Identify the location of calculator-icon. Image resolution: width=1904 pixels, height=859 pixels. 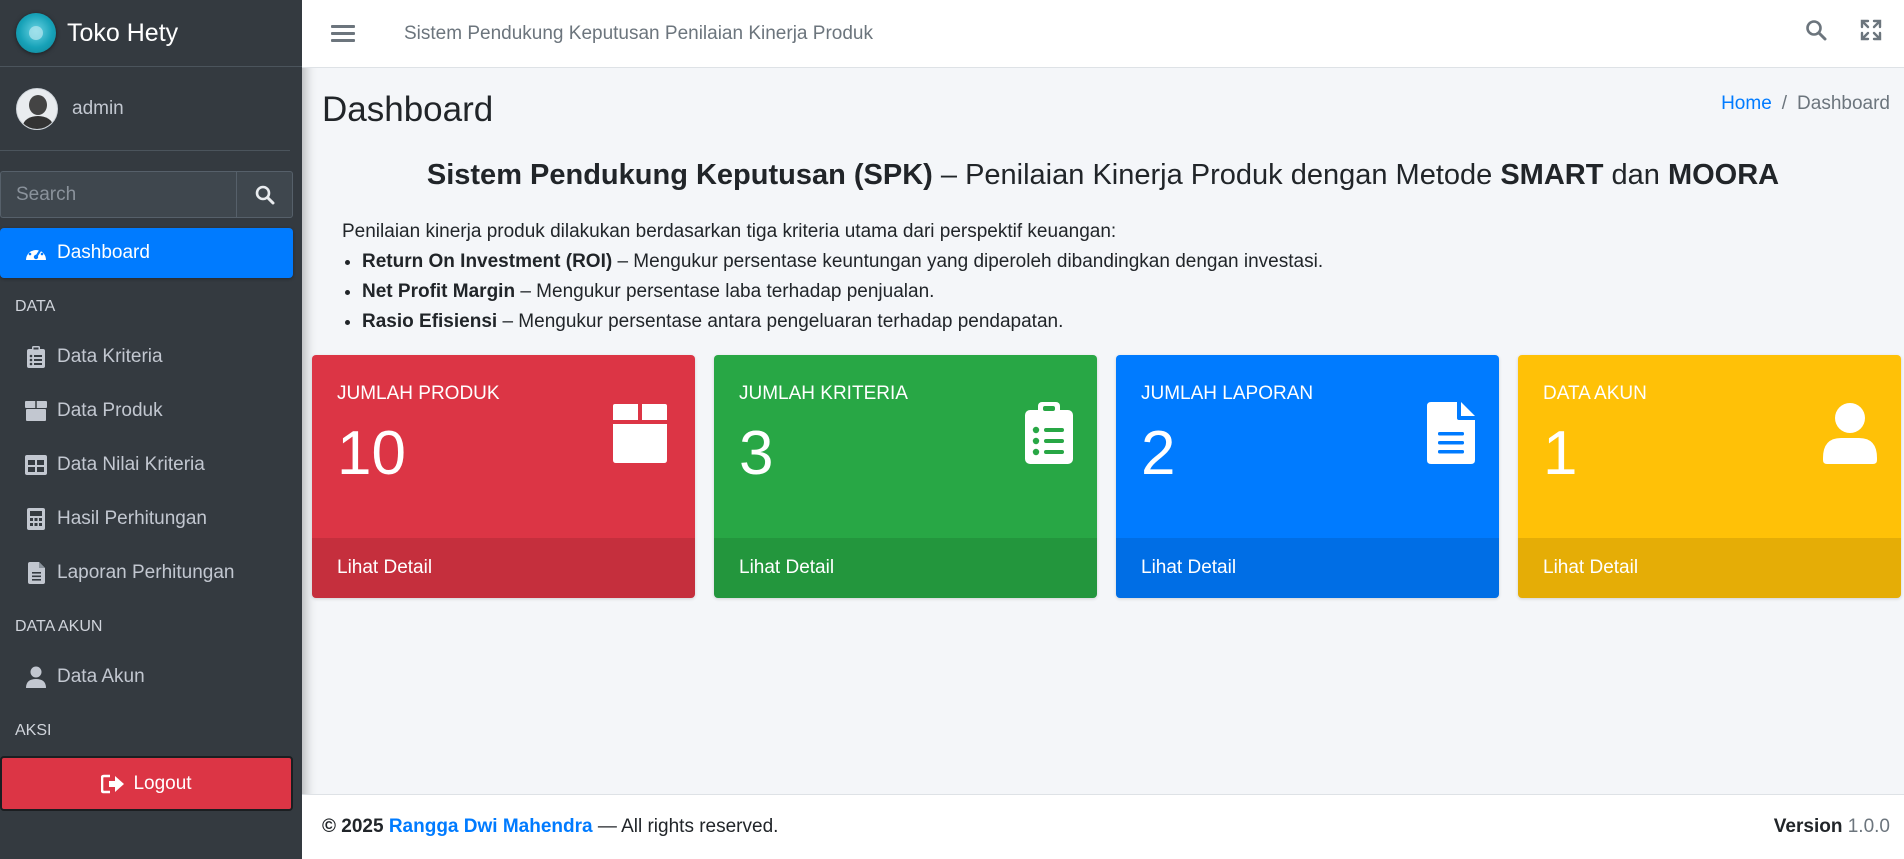
(36, 519).